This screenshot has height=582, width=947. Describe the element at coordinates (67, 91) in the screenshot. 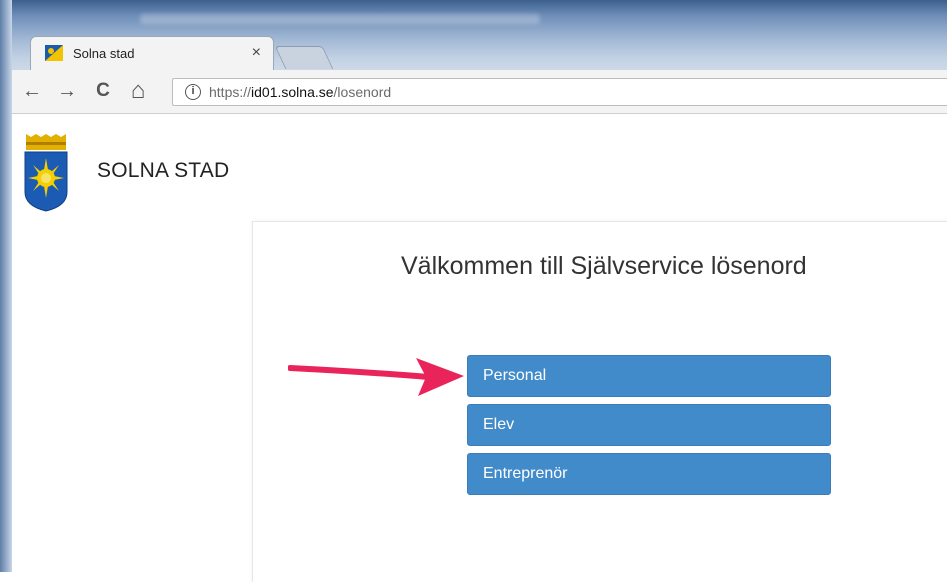

I see `forward-icon: →` at that location.